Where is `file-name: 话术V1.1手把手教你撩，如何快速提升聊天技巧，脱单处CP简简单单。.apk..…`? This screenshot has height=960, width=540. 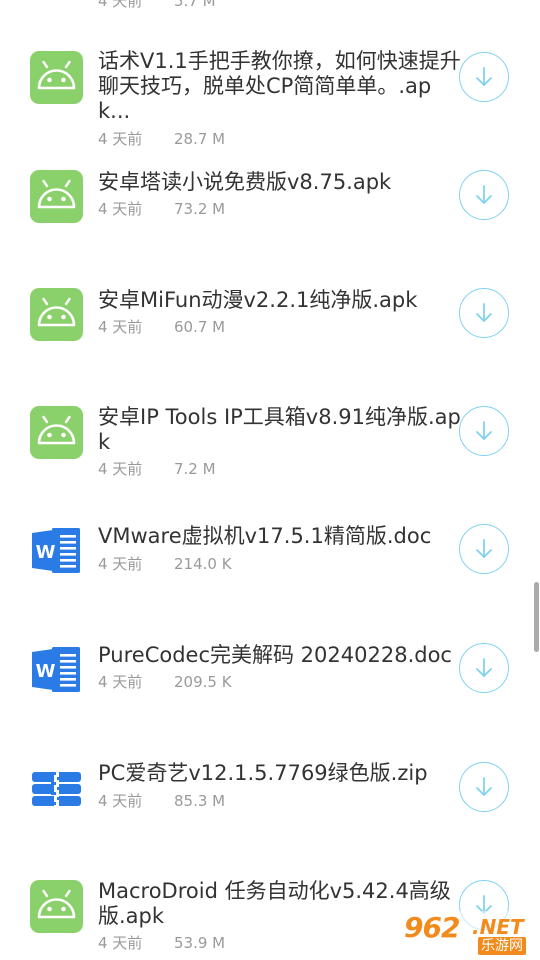 file-name: 话术V1.1手把手教你撩，如何快速提升聊天技巧，脱单处CP简简单单。.apk..… is located at coordinates (279, 86).